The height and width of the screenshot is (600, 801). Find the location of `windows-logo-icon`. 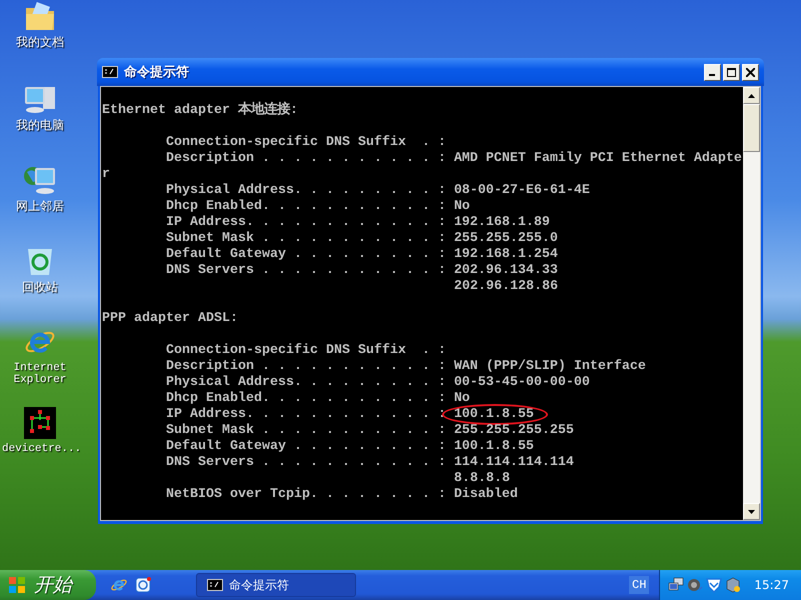

windows-logo-icon is located at coordinates (17, 585).